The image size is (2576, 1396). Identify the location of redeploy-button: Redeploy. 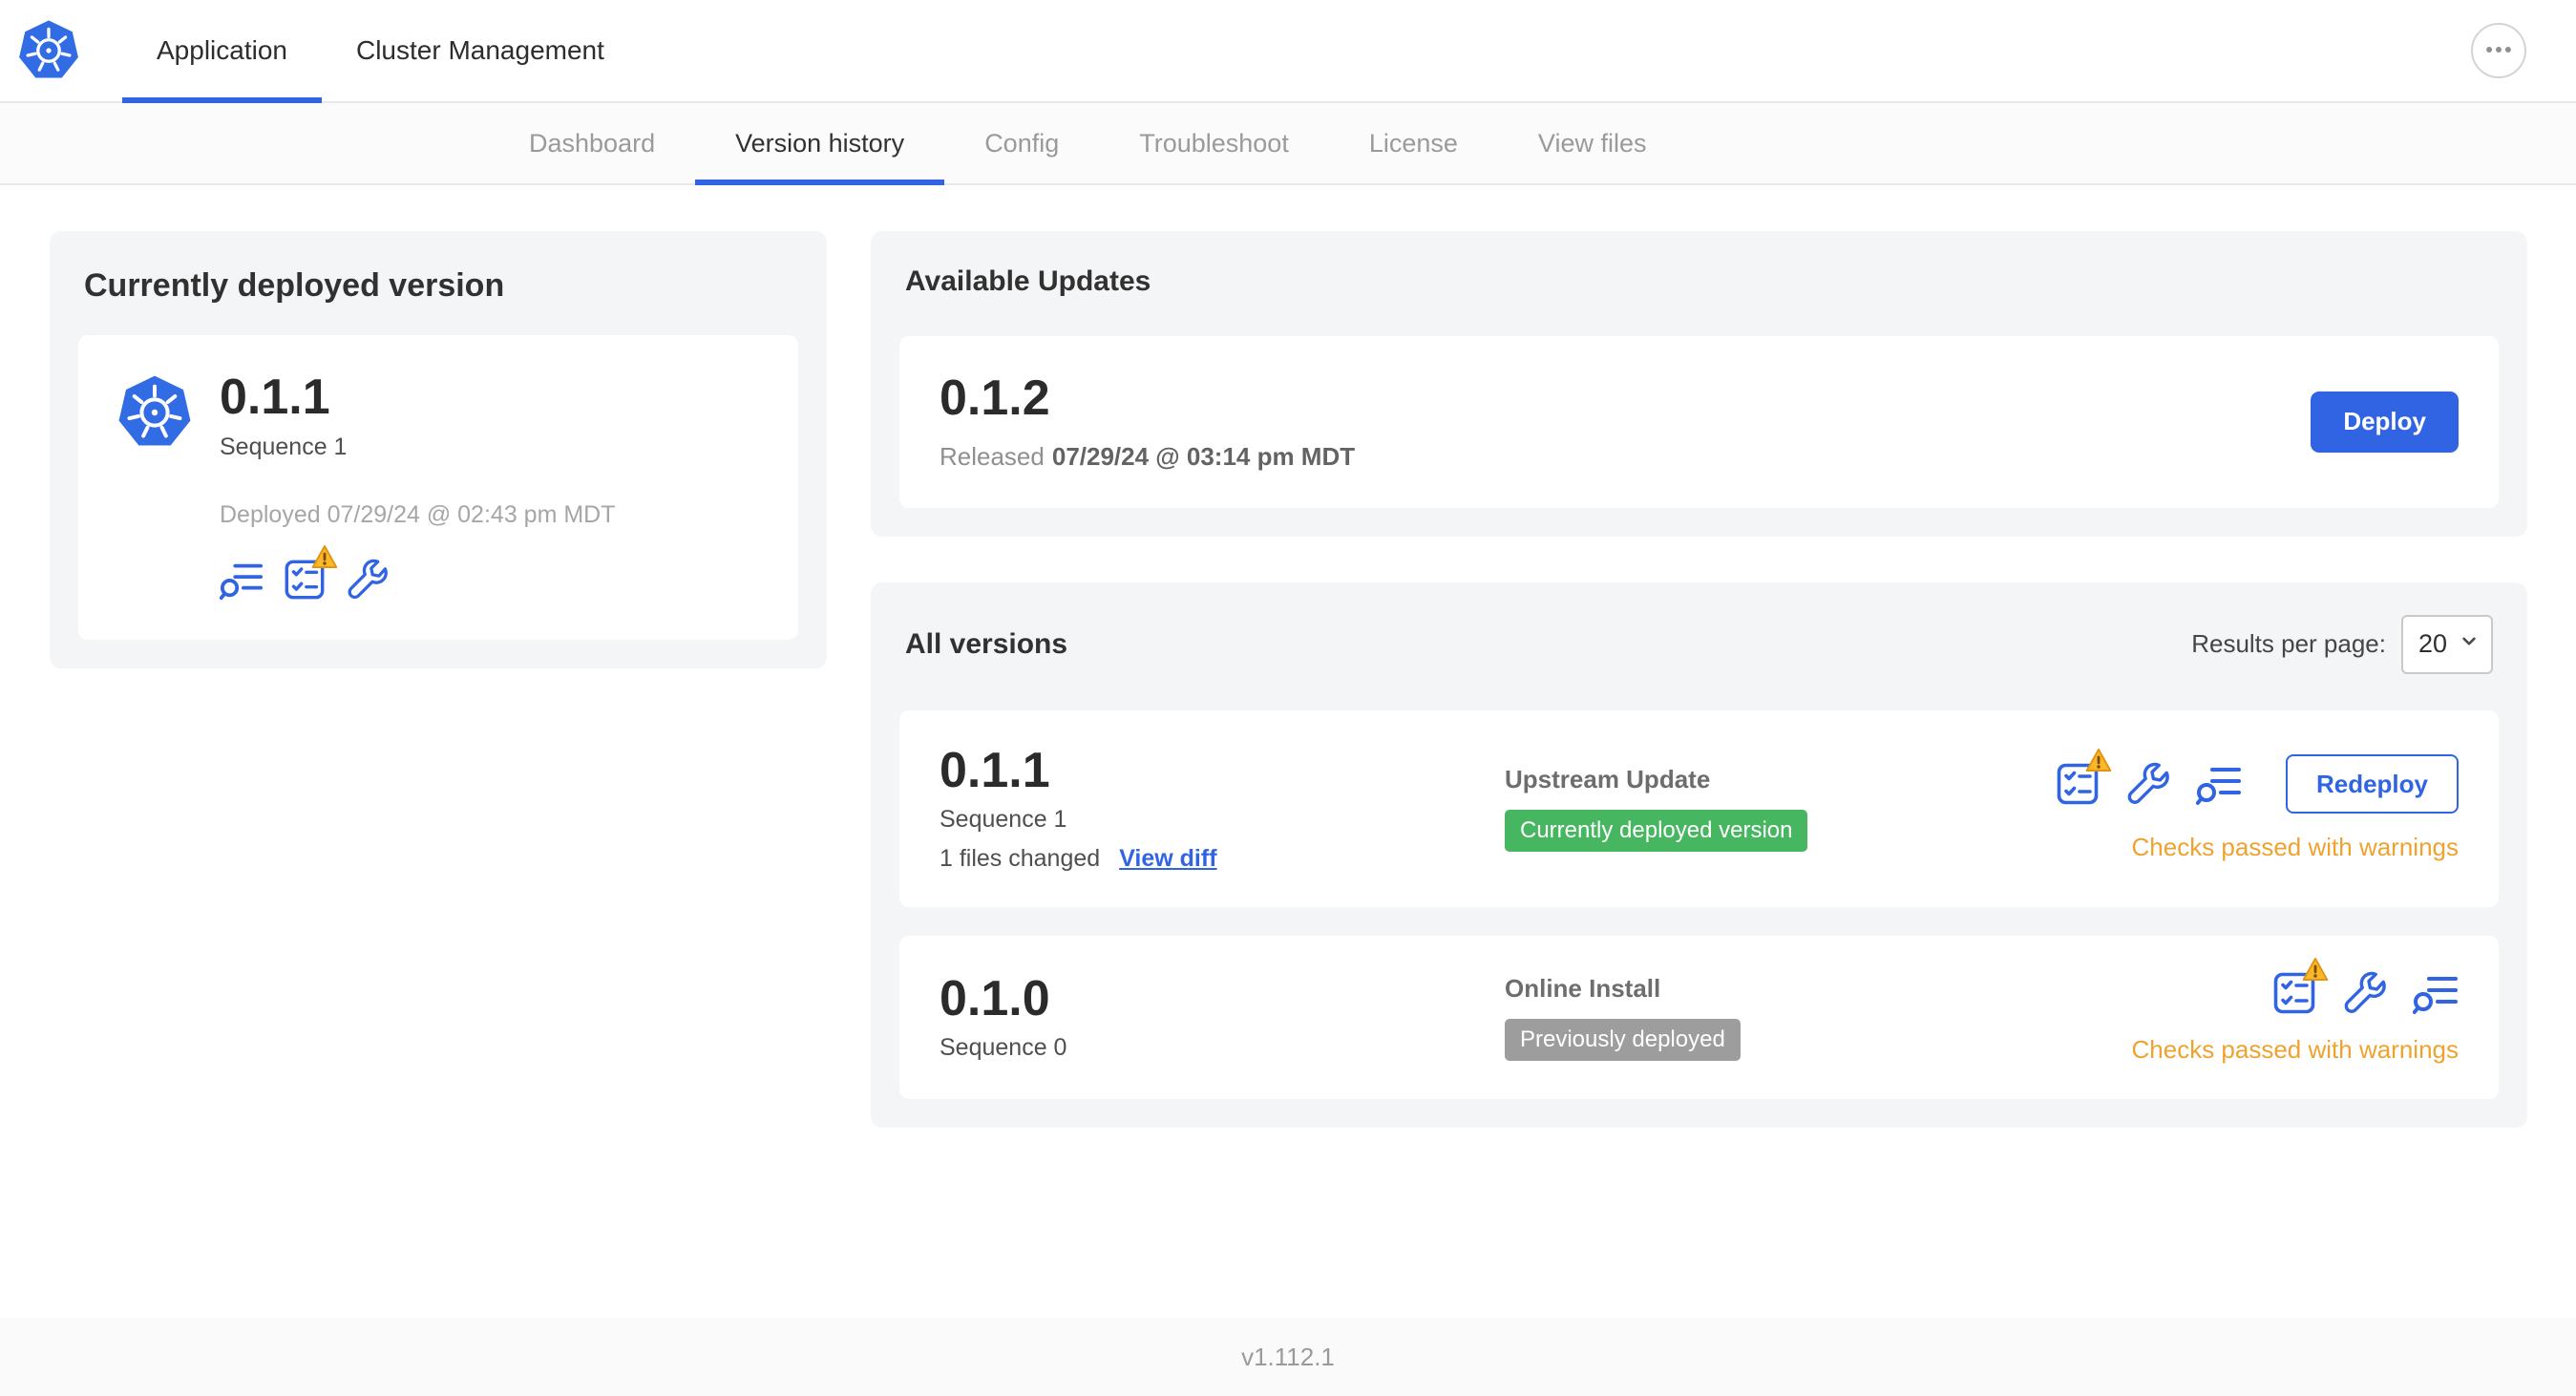
(2372, 784).